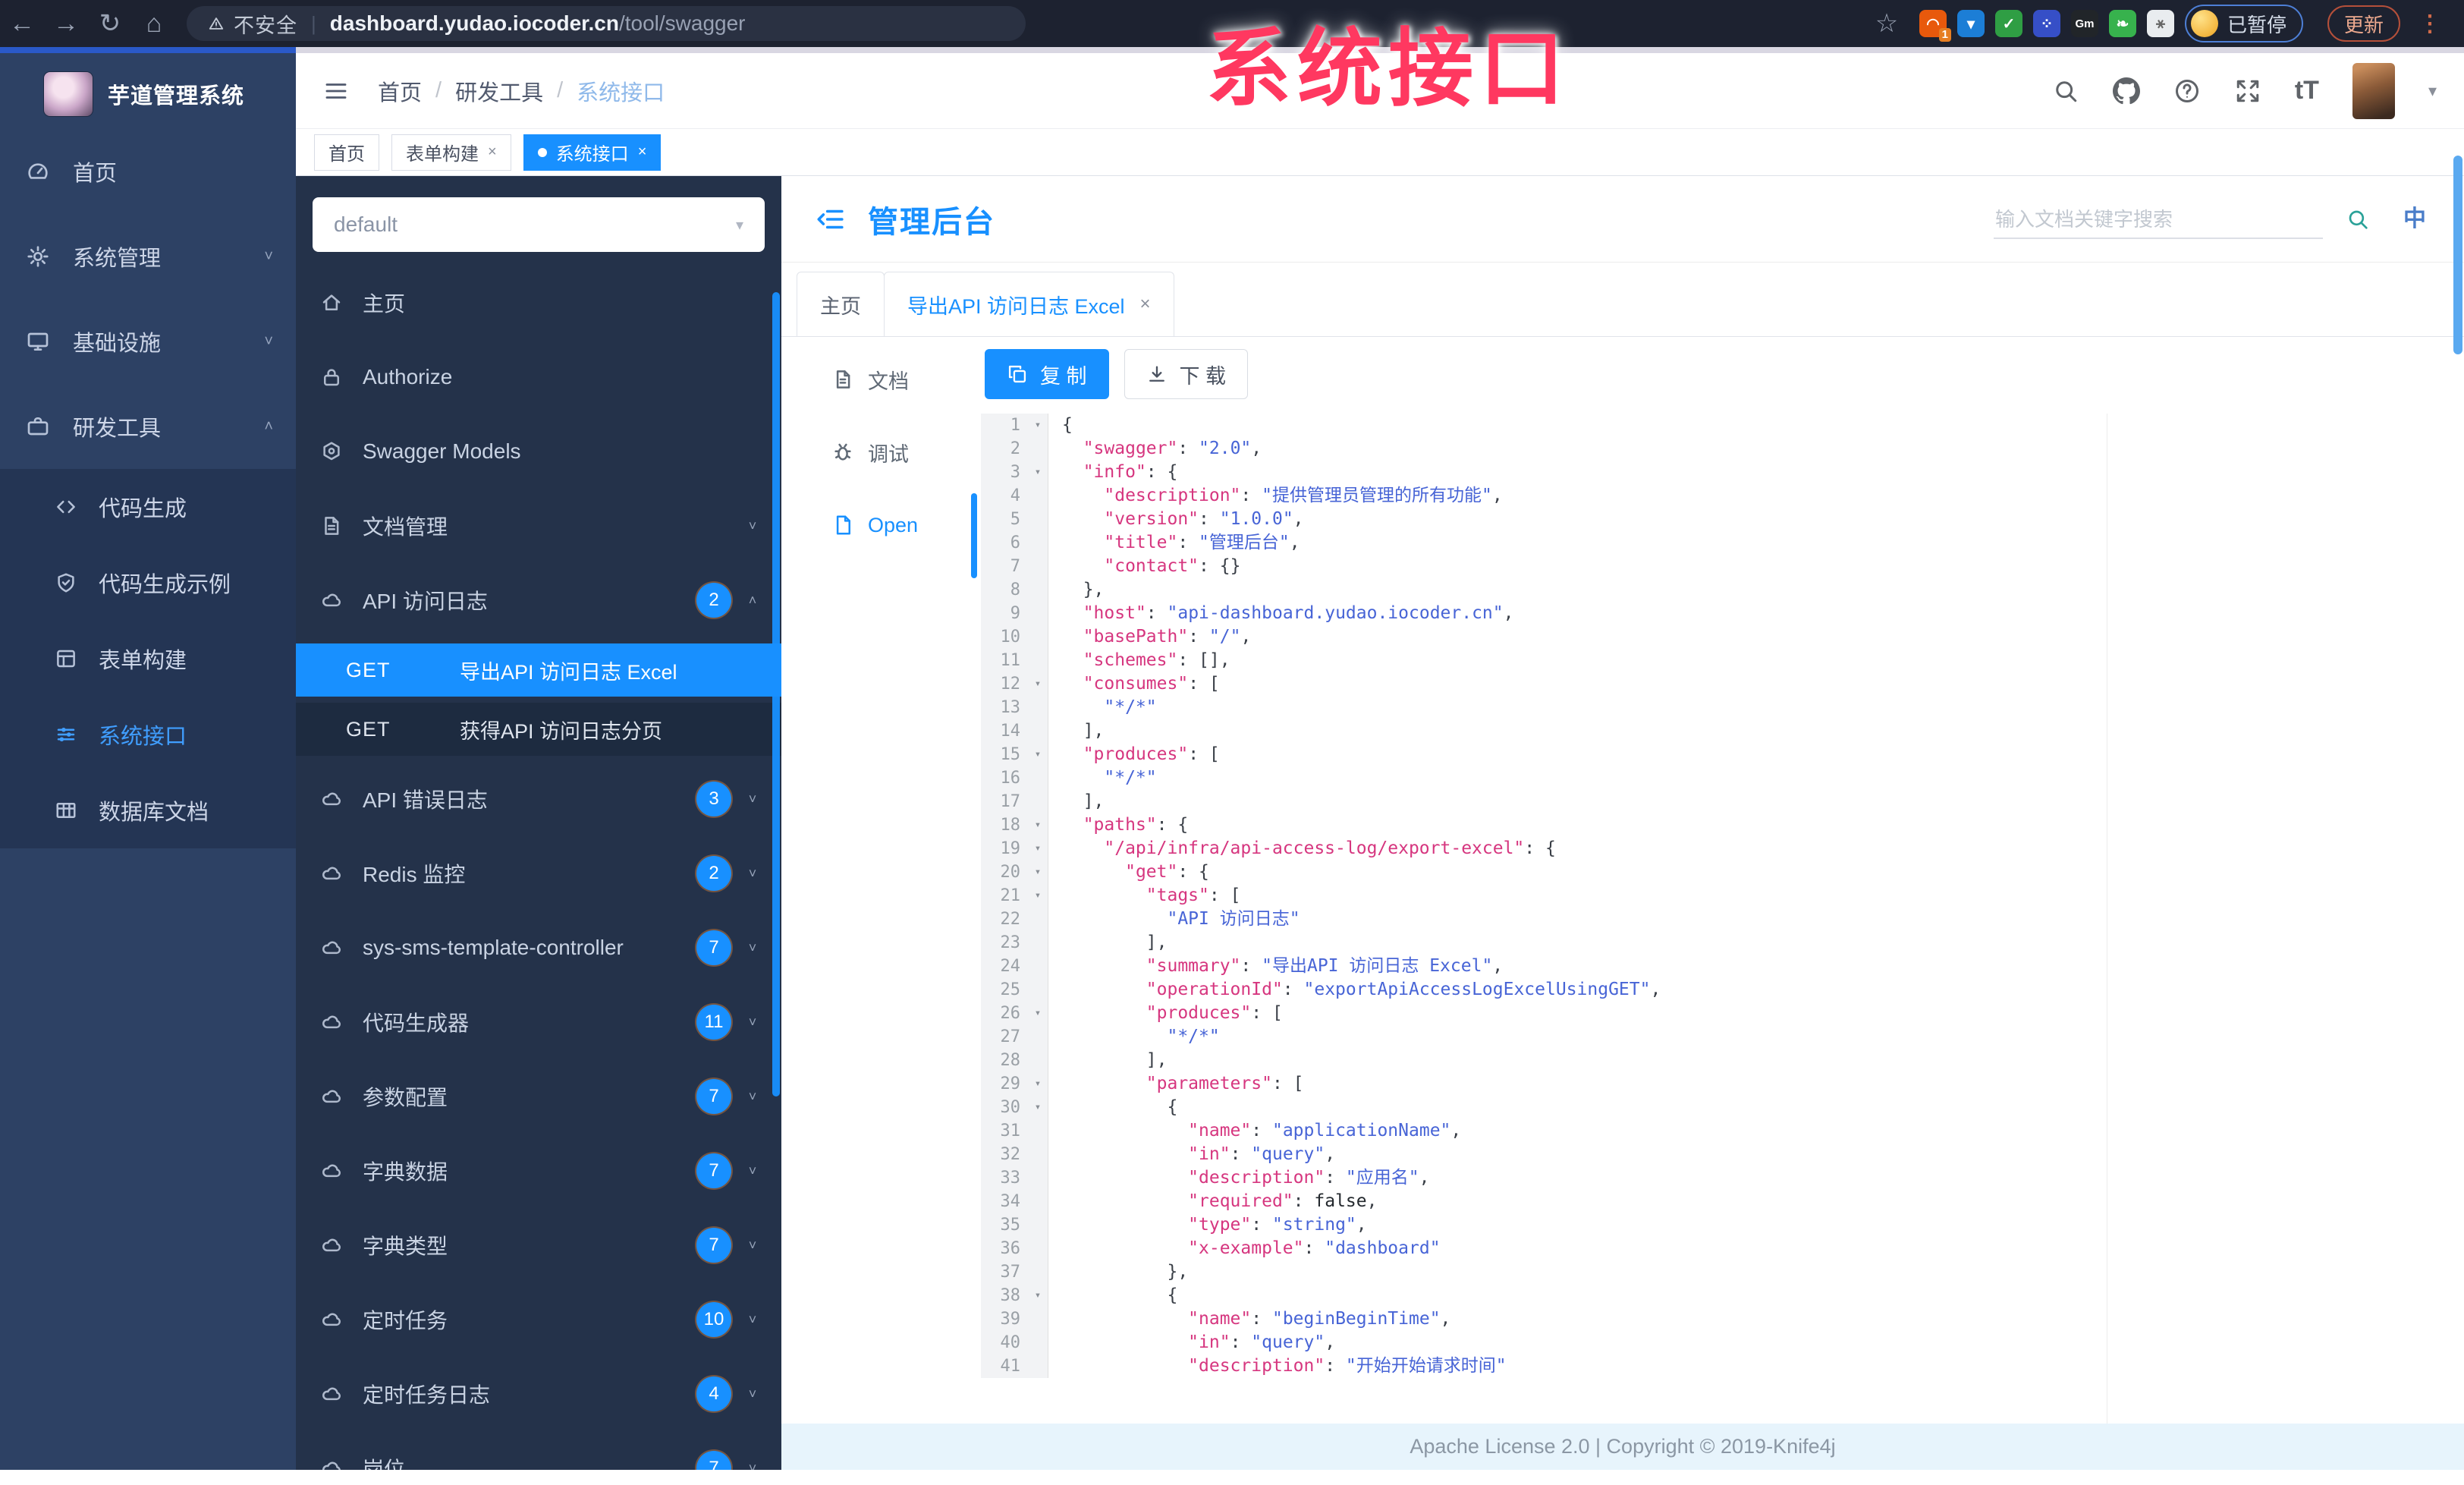 The image size is (2464, 1485). What do you see at coordinates (2046, 23) in the screenshot?
I see `blue-grid-ext-icon: ⁘` at bounding box center [2046, 23].